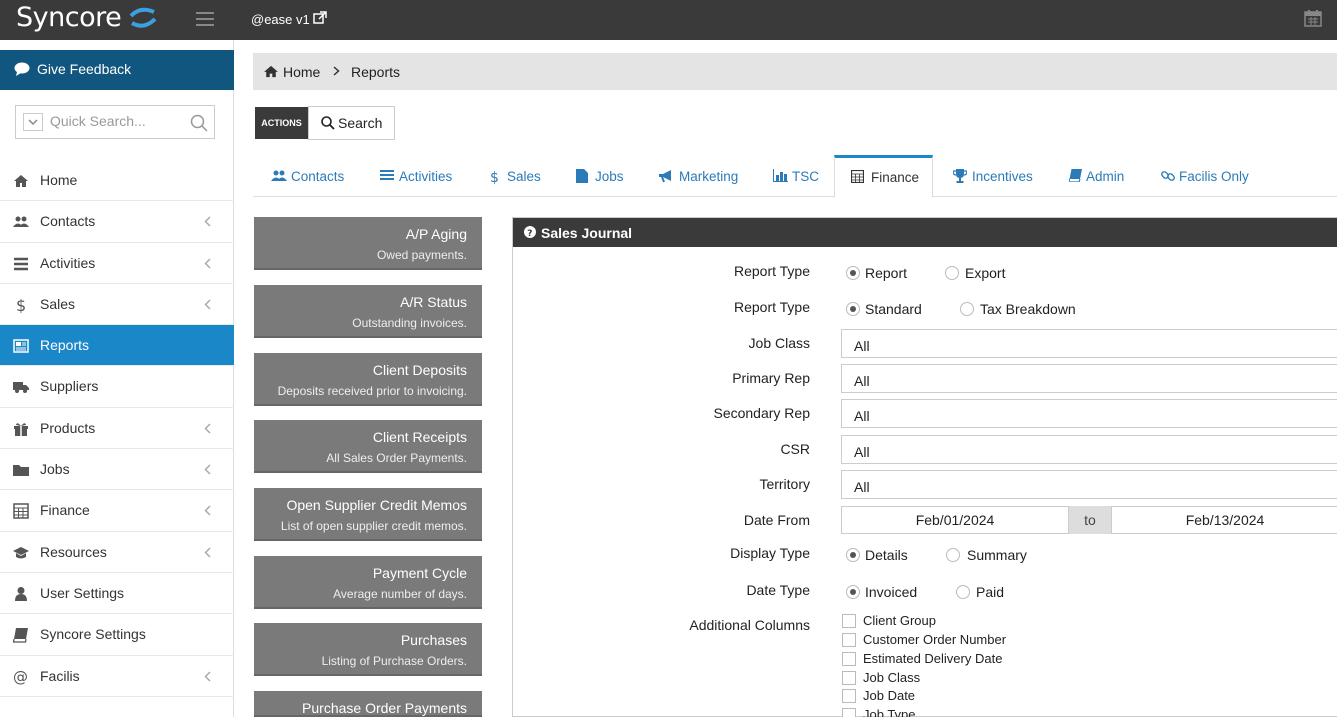  Describe the element at coordinates (117, 511) in the screenshot. I see `sidebar-item-finance: Finance` at that location.